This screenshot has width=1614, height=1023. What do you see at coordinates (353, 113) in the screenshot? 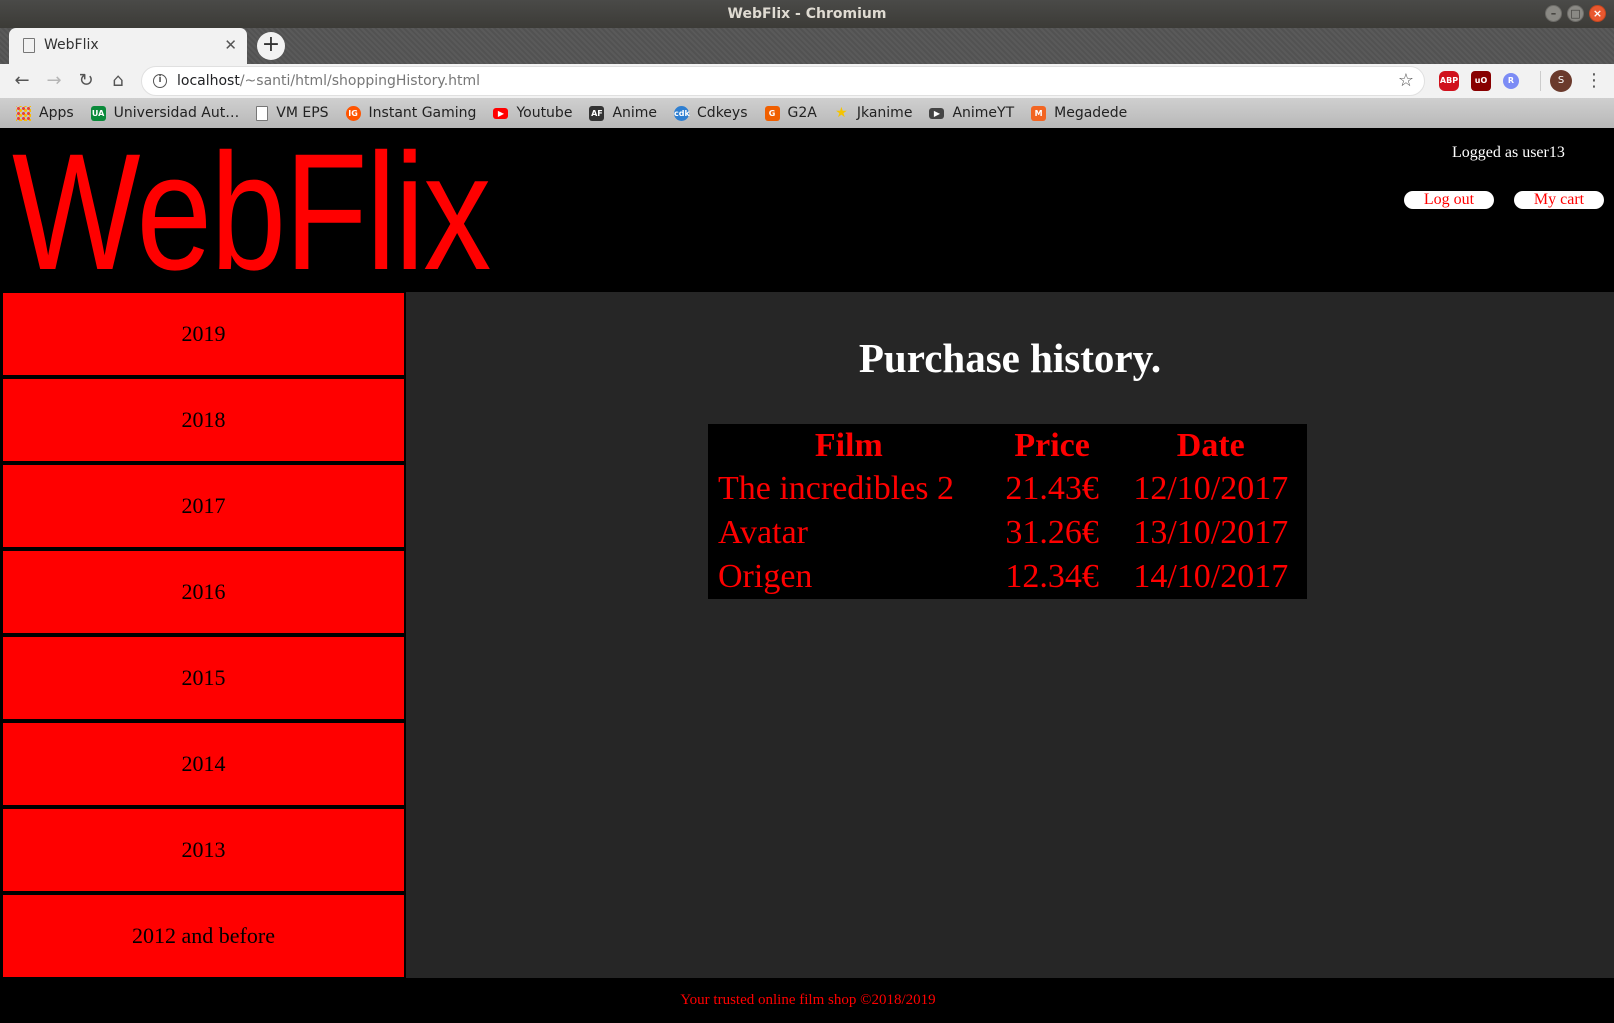
I see `instant-gaming-icon: IG` at bounding box center [353, 113].